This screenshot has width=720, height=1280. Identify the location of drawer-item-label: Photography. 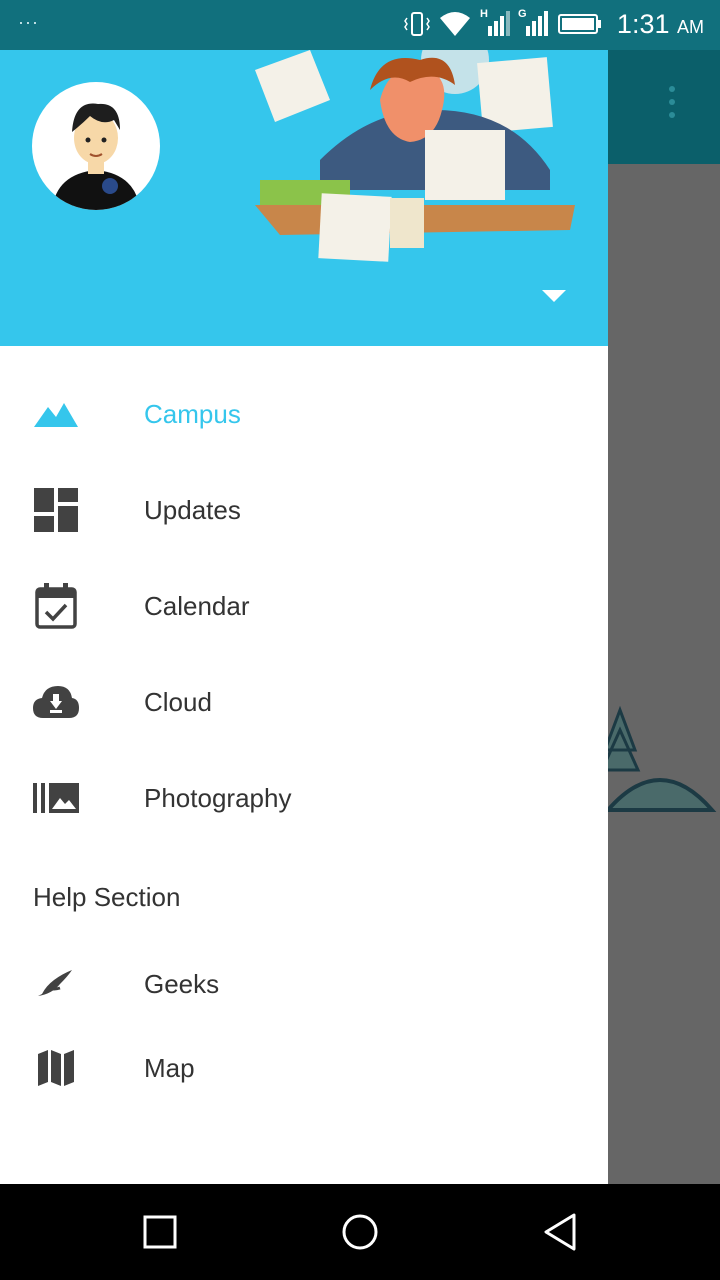
(218, 797).